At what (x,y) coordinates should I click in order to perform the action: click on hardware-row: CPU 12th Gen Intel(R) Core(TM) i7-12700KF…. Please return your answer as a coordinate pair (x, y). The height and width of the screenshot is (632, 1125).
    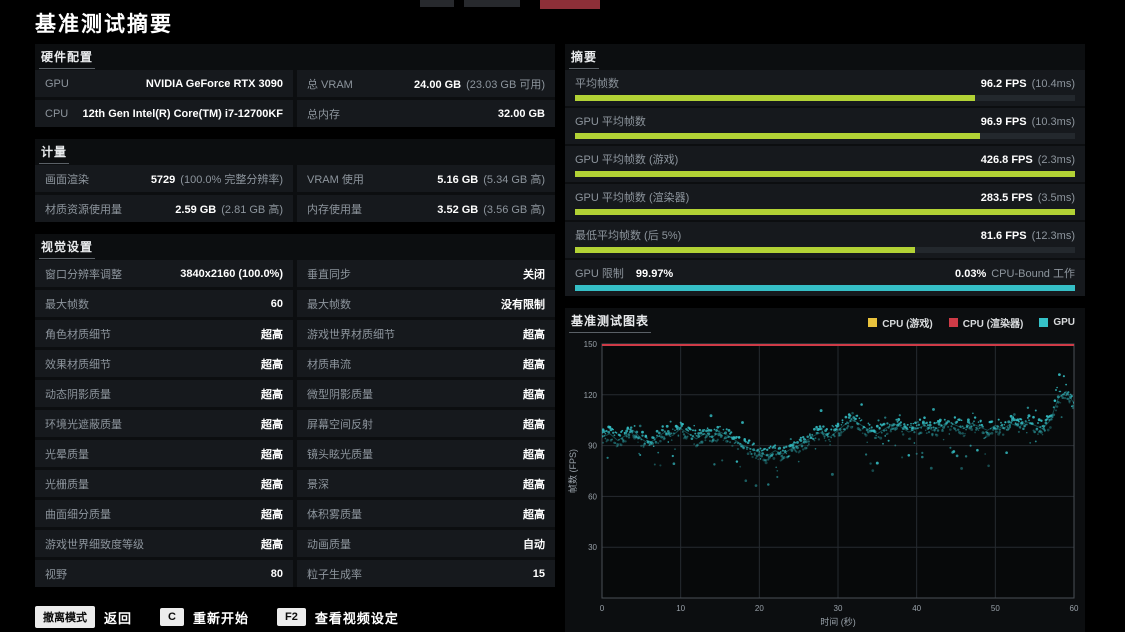
    Looking at the image, I should click on (295, 113).